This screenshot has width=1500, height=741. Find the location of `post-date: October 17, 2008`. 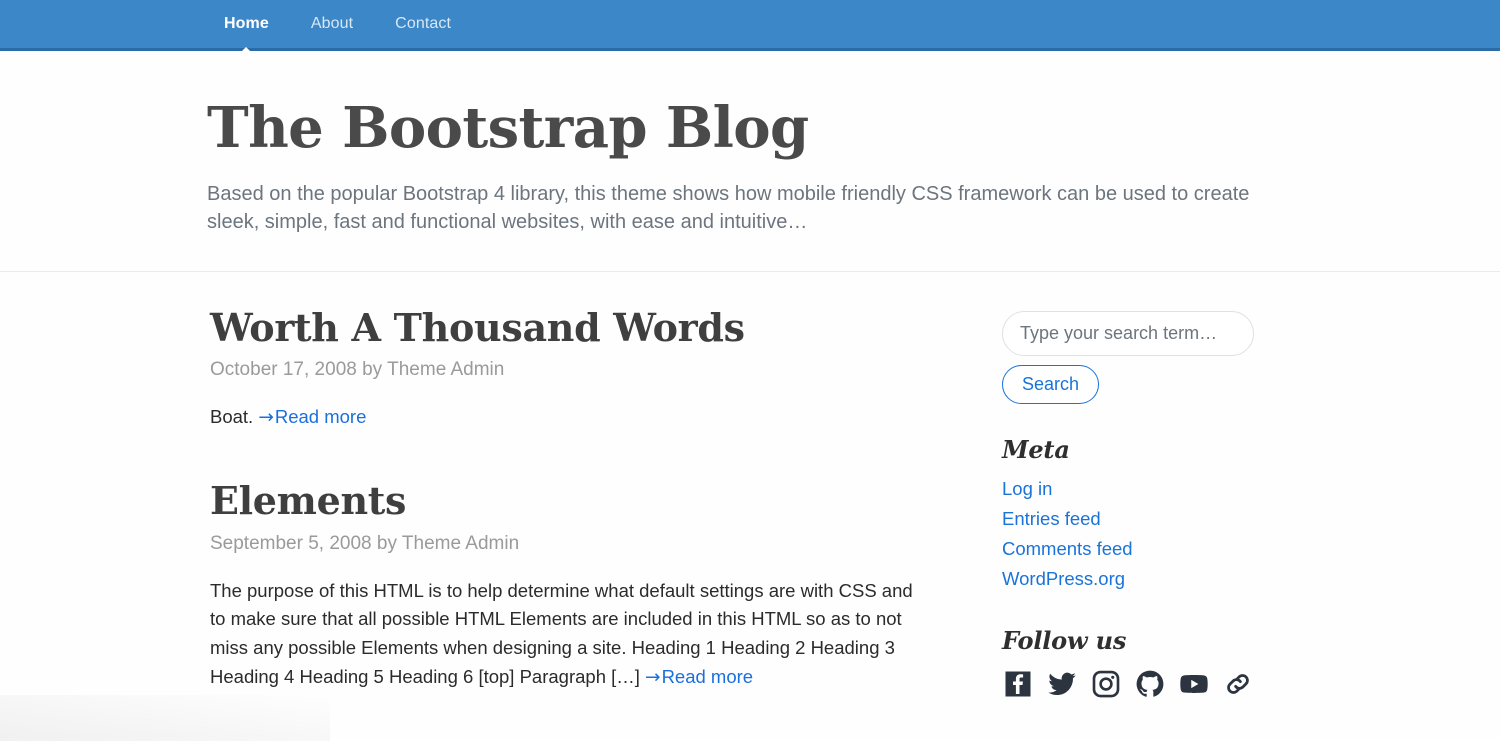

post-date: October 17, 2008 is located at coordinates (283, 370).